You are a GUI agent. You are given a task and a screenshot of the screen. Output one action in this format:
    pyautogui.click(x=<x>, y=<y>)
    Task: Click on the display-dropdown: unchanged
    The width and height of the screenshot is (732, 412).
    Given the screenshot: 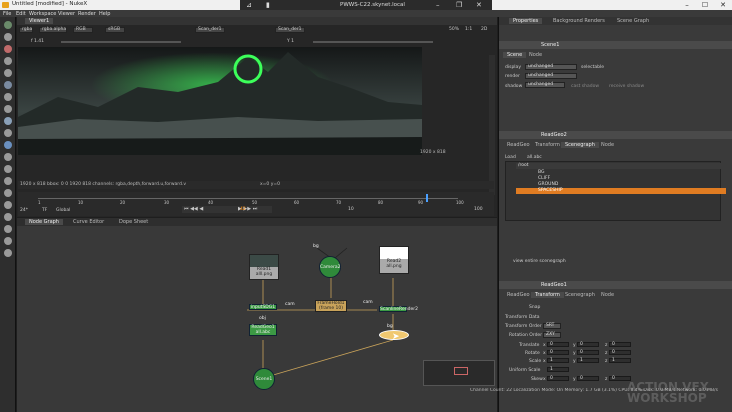 What is the action you would take?
    pyautogui.click(x=551, y=67)
    